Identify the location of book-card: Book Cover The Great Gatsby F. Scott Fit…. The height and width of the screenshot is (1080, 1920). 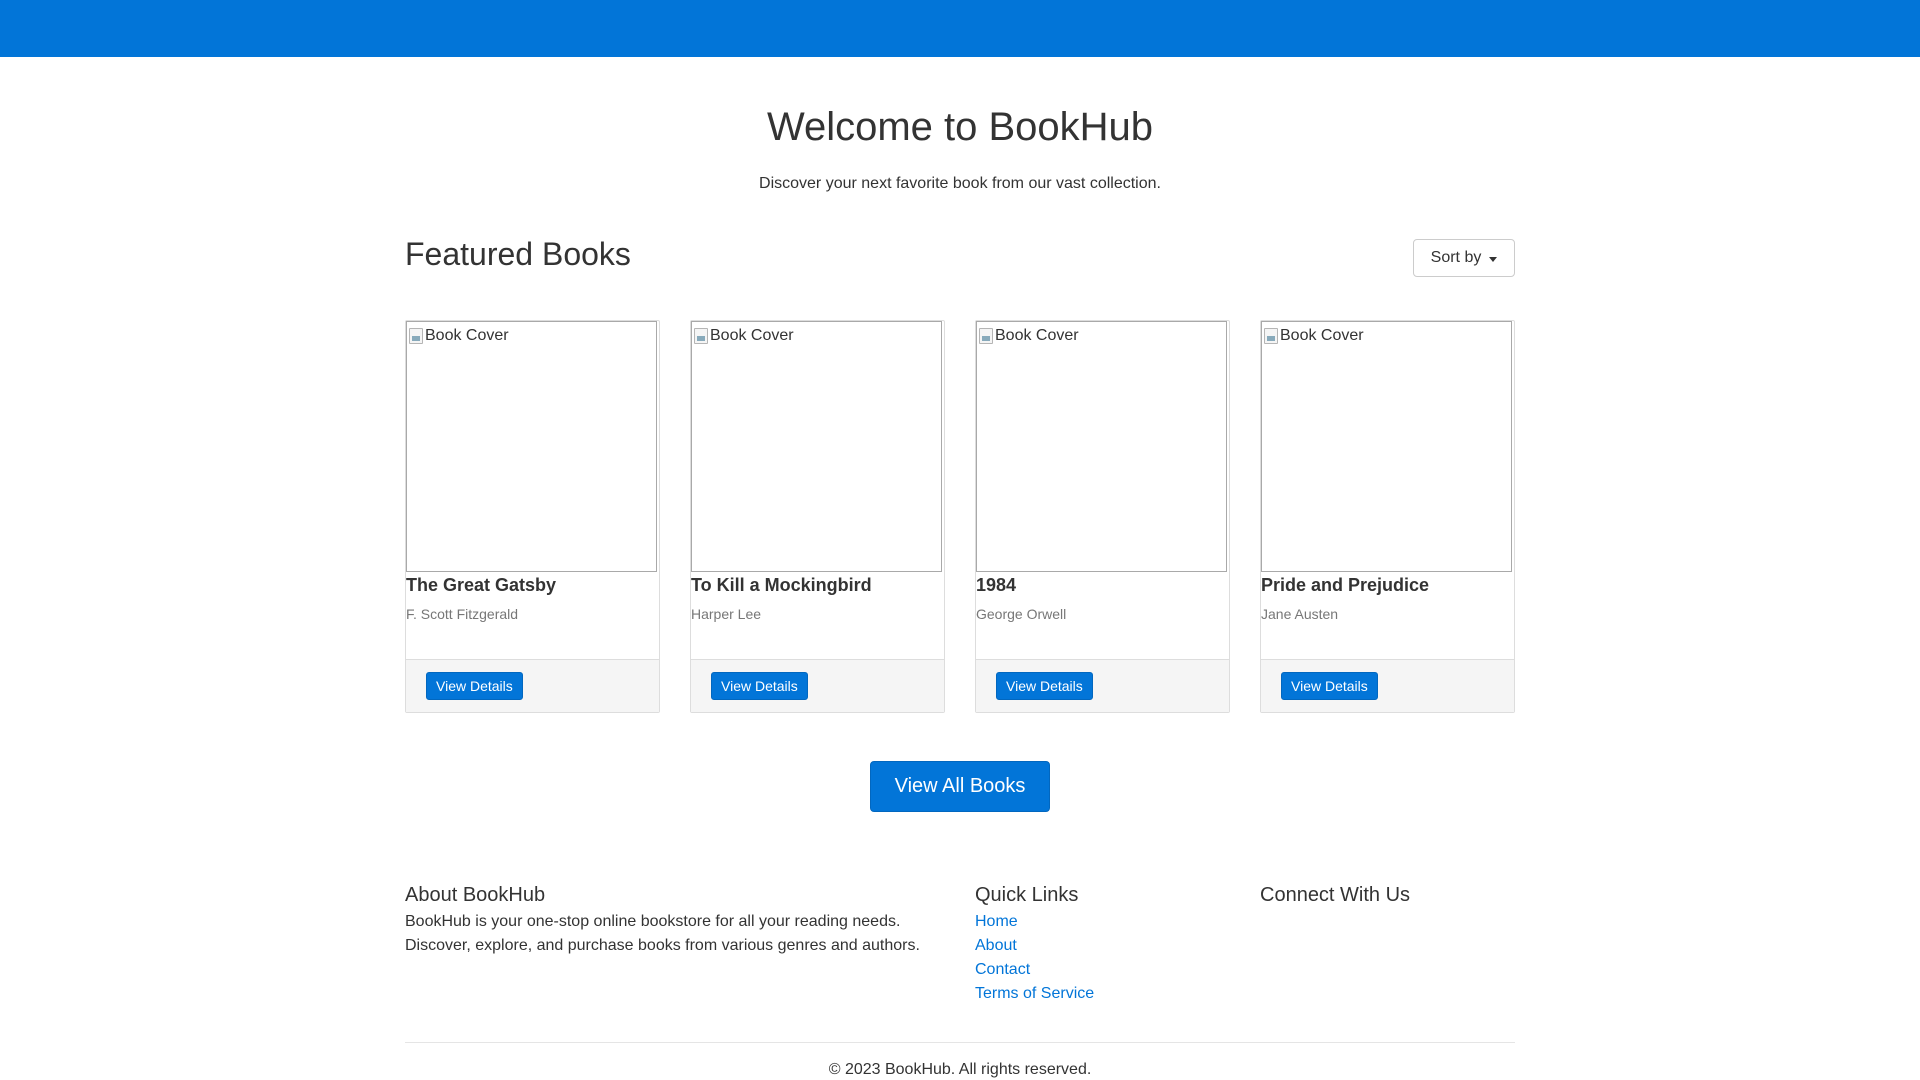
(532, 516).